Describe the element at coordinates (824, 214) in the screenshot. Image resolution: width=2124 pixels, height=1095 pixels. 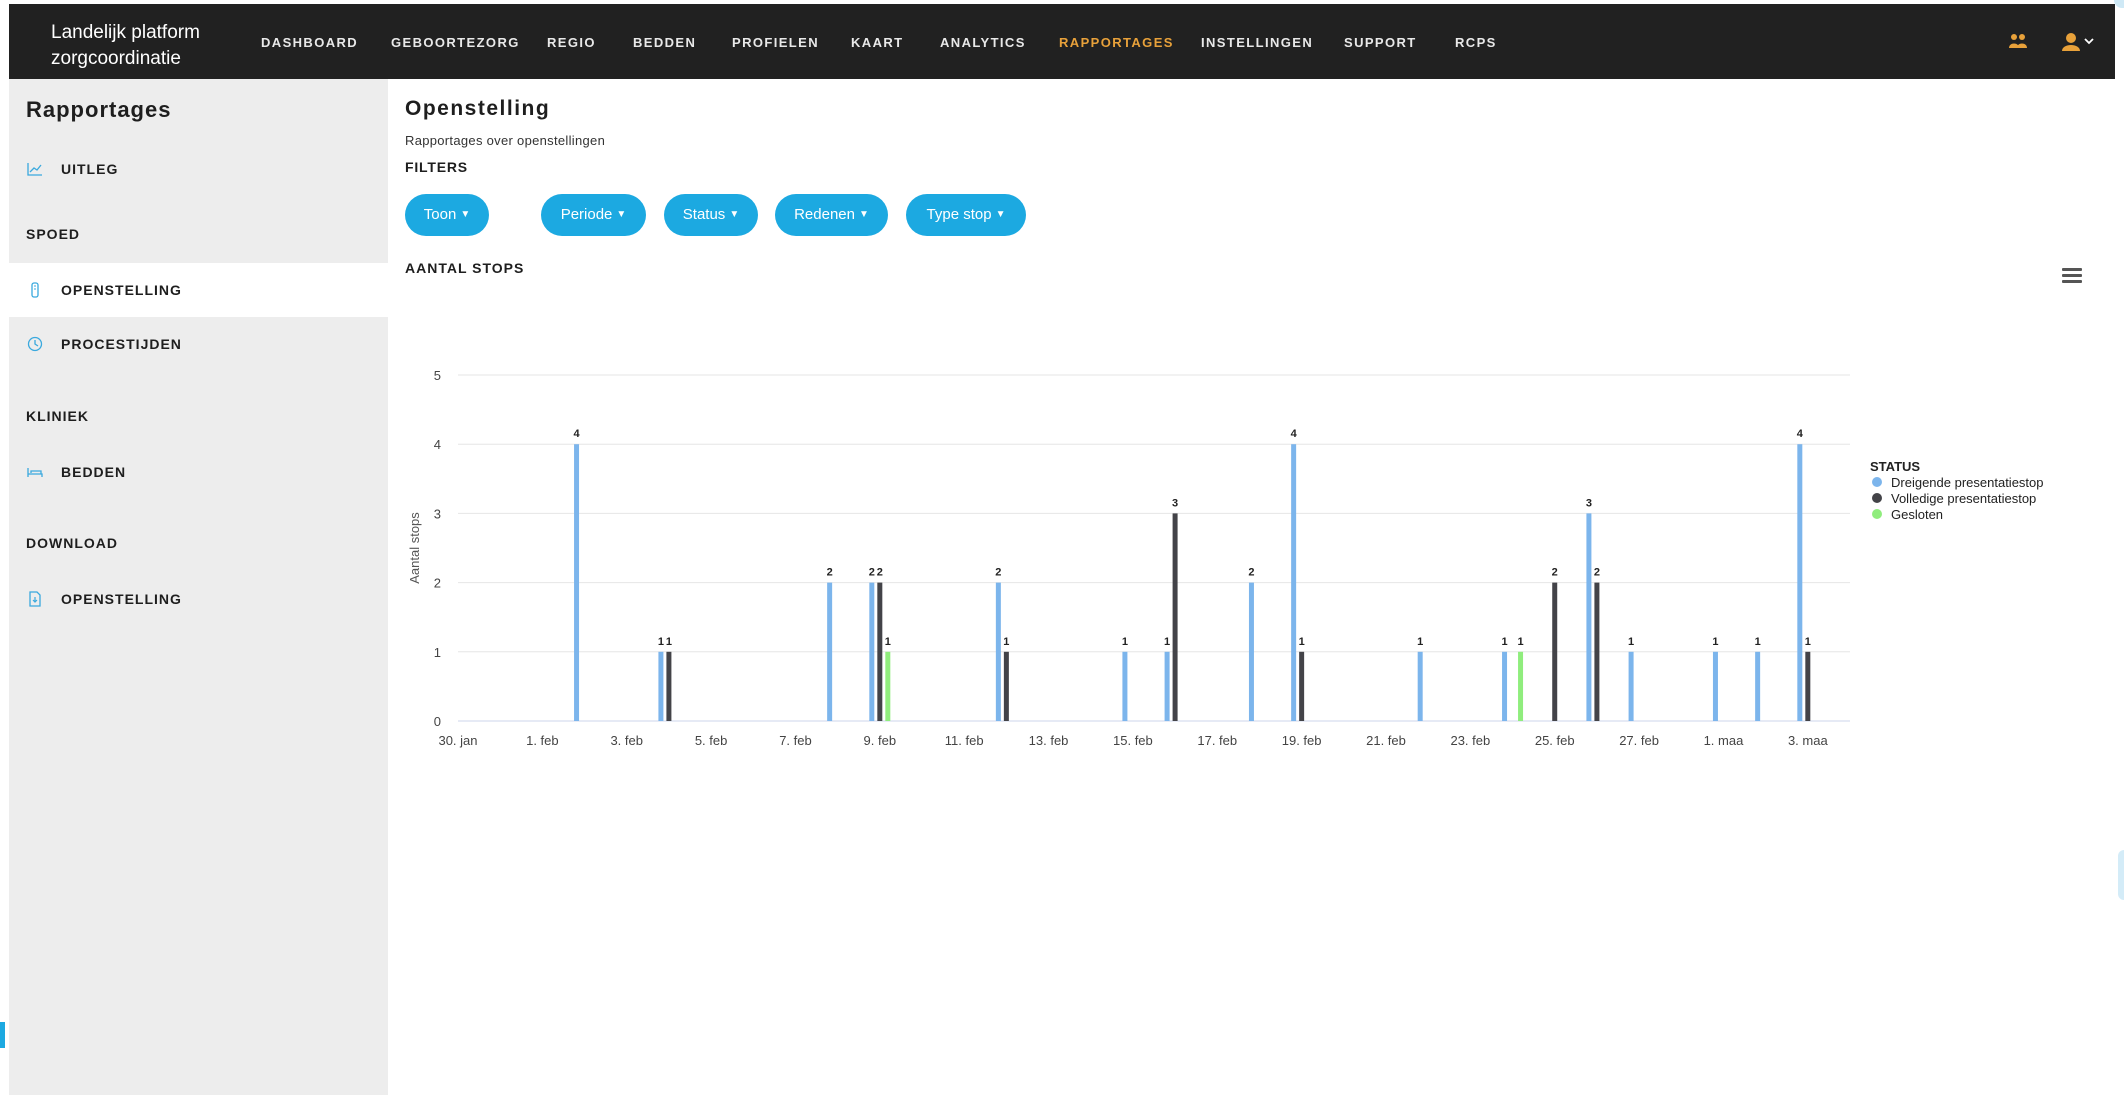
I see `filter-label: Redenen` at that location.